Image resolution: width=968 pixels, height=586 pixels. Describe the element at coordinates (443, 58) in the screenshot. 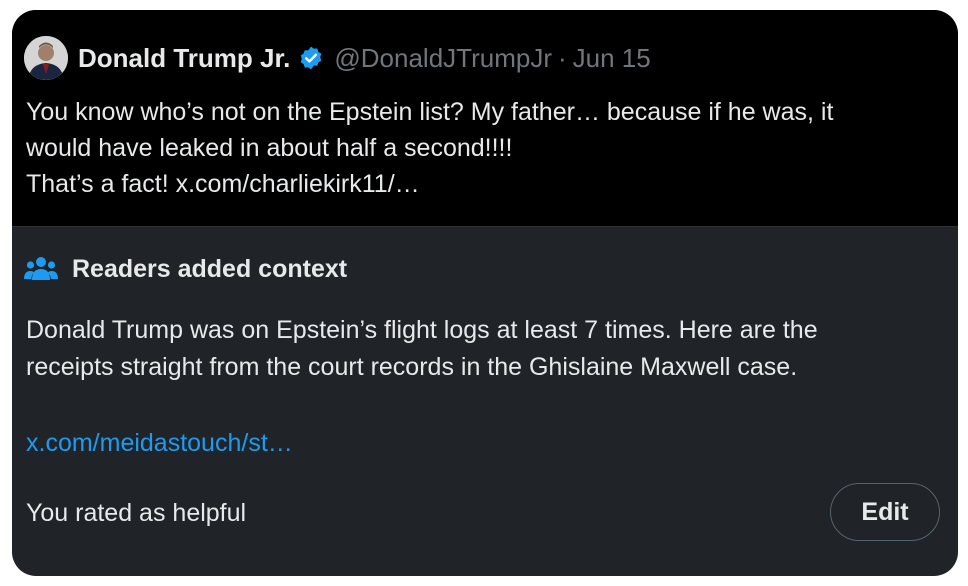

I see `author-handle: @DonaldJTrumpJr` at that location.